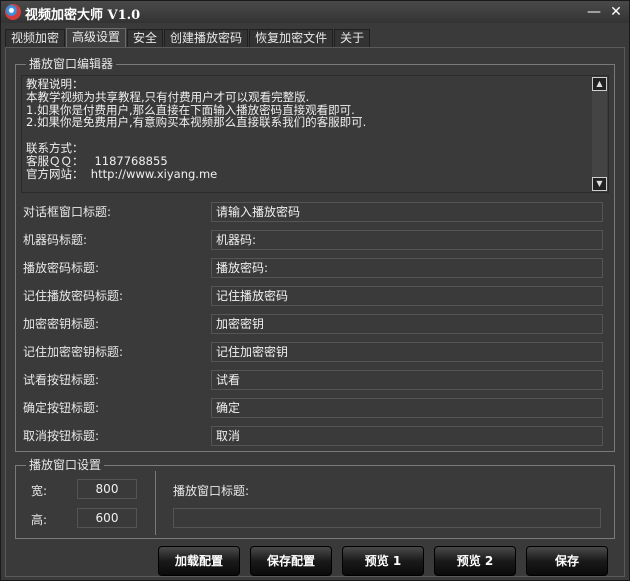 The image size is (630, 581). I want to click on remember-key-title-label: 记住加密密钥标题:, so click(73, 352).